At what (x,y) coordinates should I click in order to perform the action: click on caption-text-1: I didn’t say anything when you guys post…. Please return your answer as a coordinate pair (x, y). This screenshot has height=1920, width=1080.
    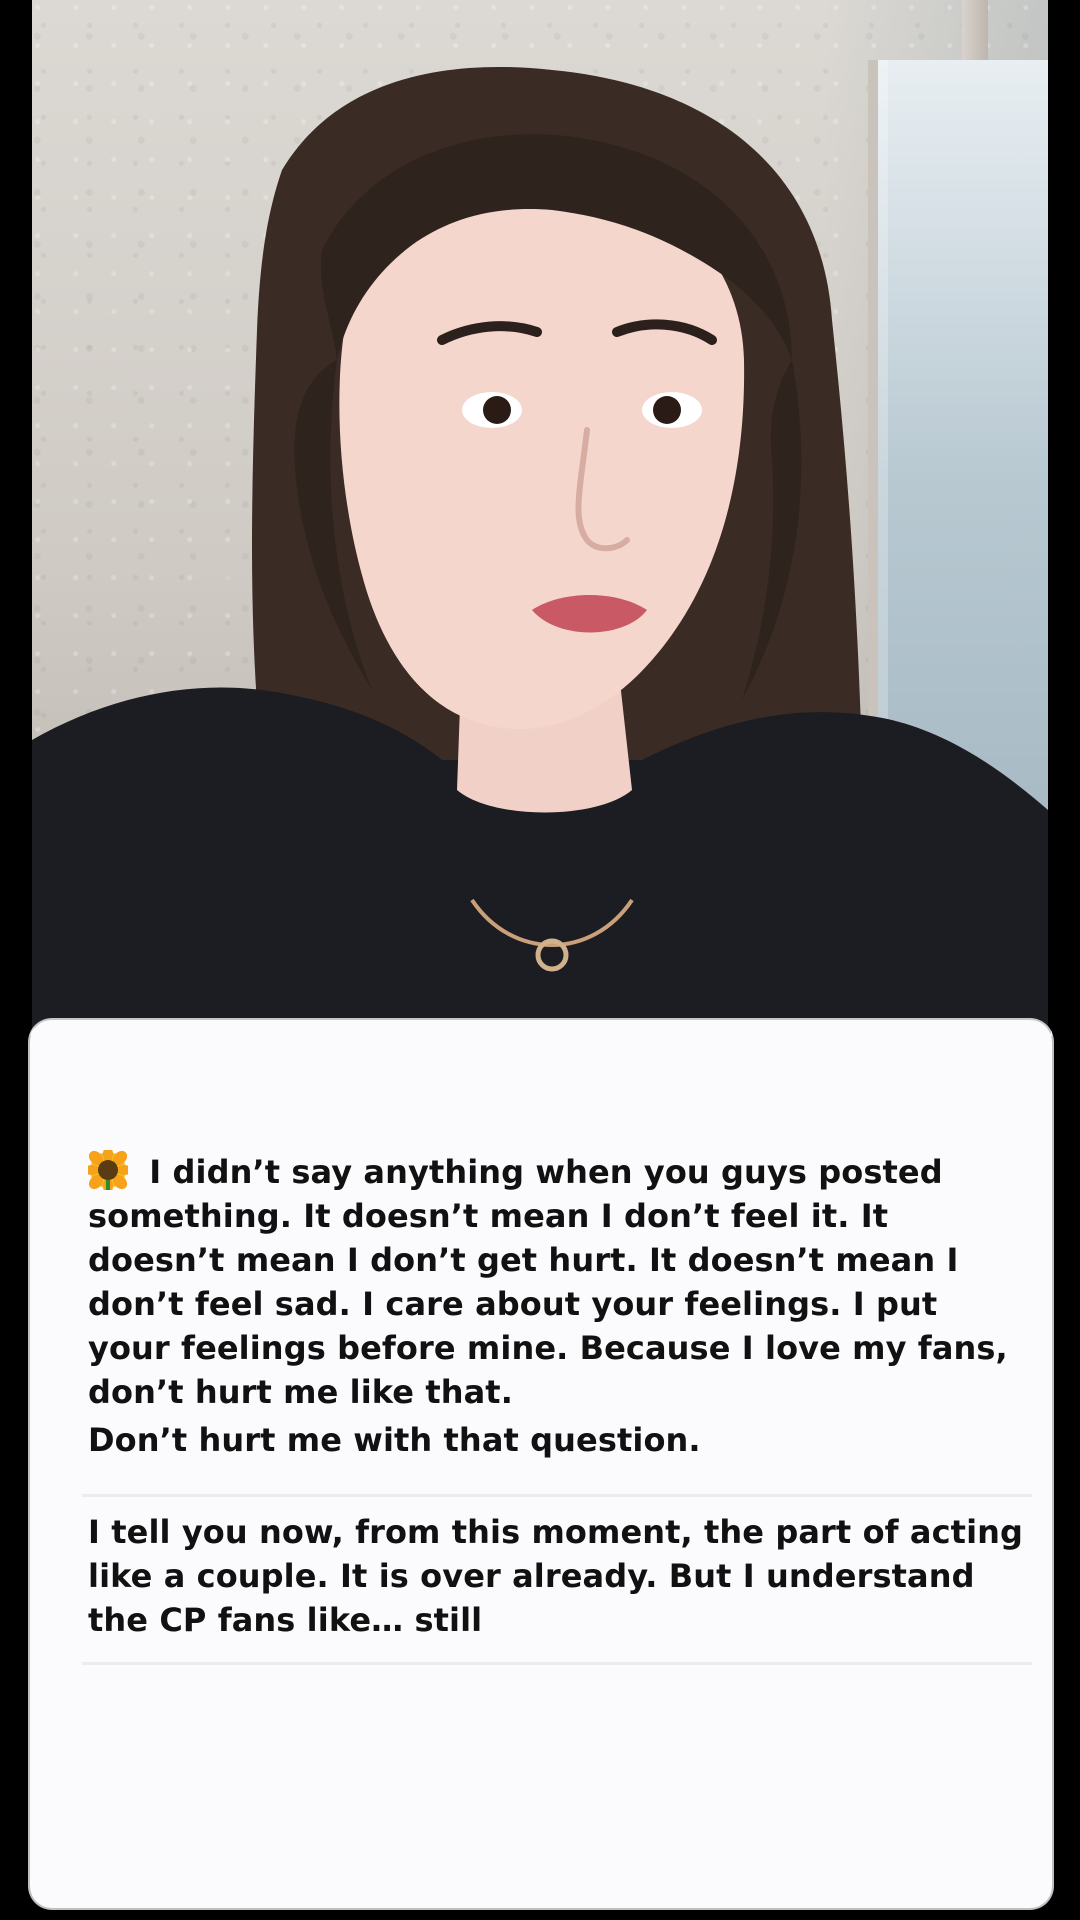
    Looking at the image, I should click on (548, 1282).